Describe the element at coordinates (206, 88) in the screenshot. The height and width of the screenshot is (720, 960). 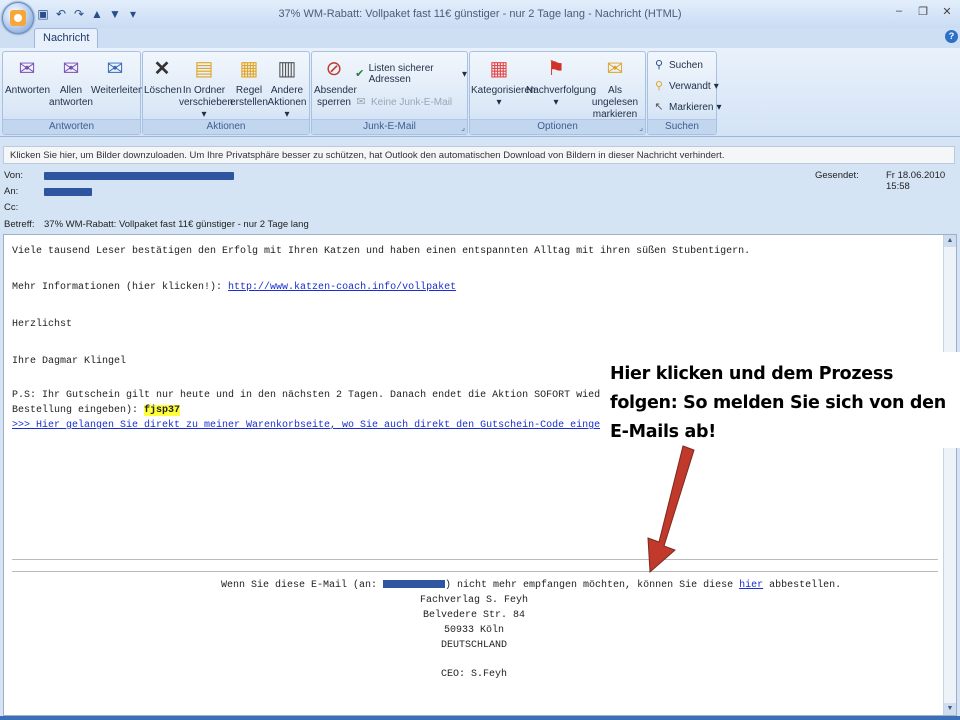
I see `move-to-folder-button: ▤ In Ordner verschieben ▾` at that location.